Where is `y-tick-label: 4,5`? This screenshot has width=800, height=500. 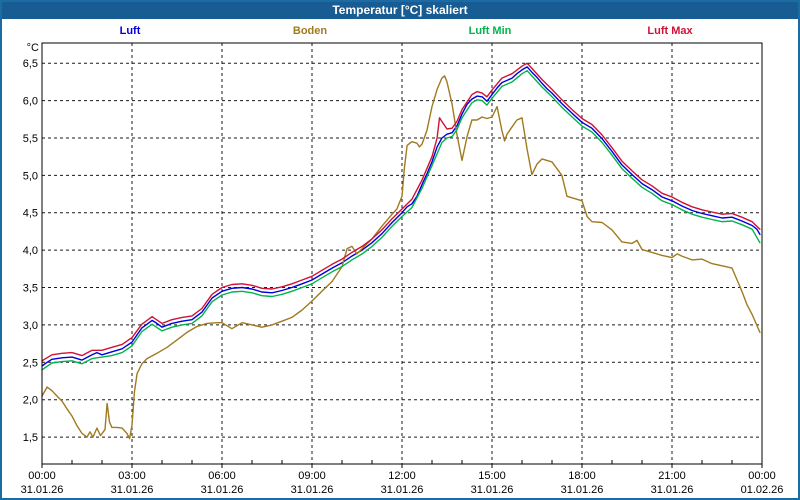
y-tick-label: 4,5 is located at coordinates (30, 214).